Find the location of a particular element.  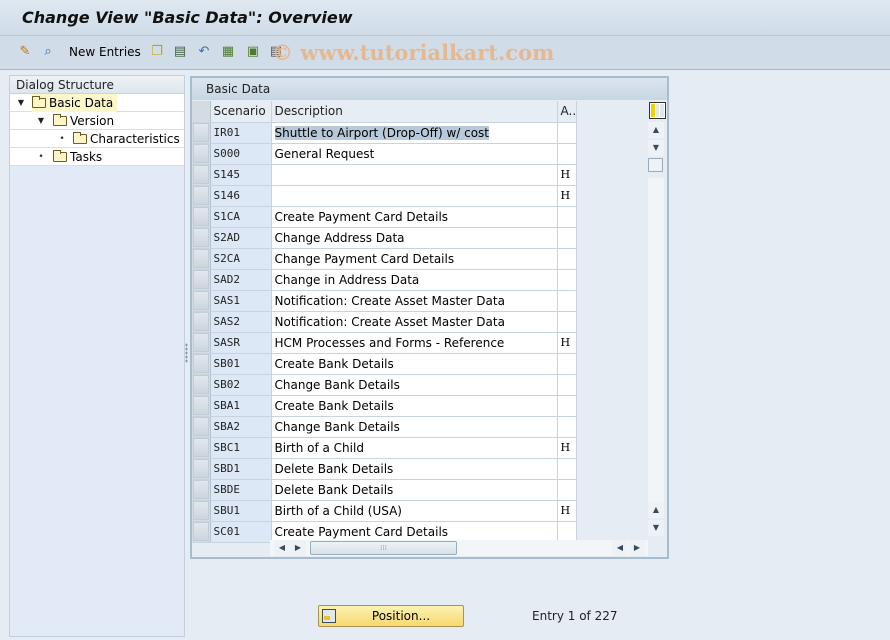

scroll-left-button-end: ◀ is located at coordinates (620, 548).